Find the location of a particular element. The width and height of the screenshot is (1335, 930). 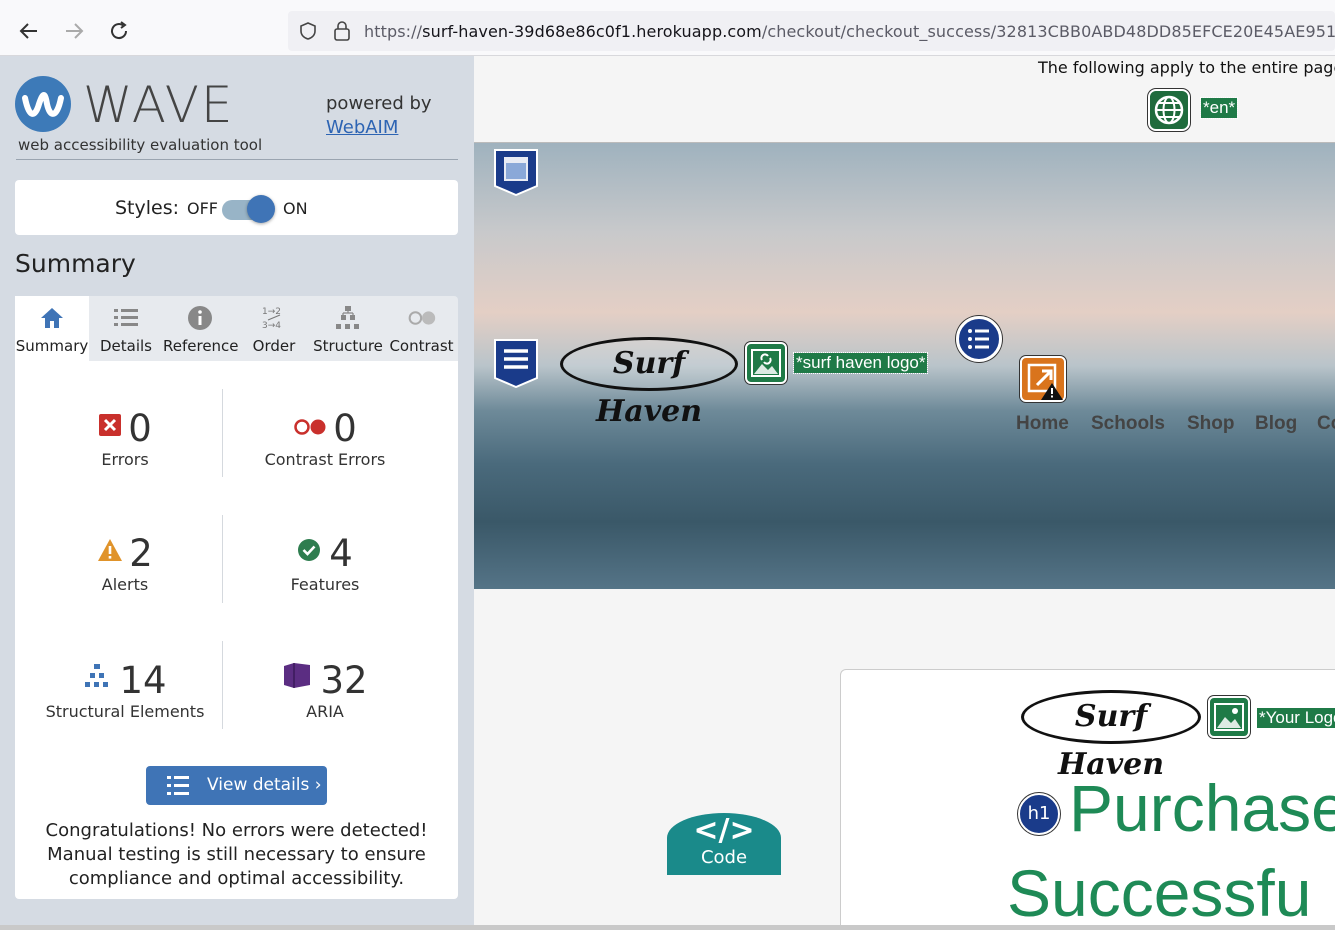

reload-button is located at coordinates (119, 31).